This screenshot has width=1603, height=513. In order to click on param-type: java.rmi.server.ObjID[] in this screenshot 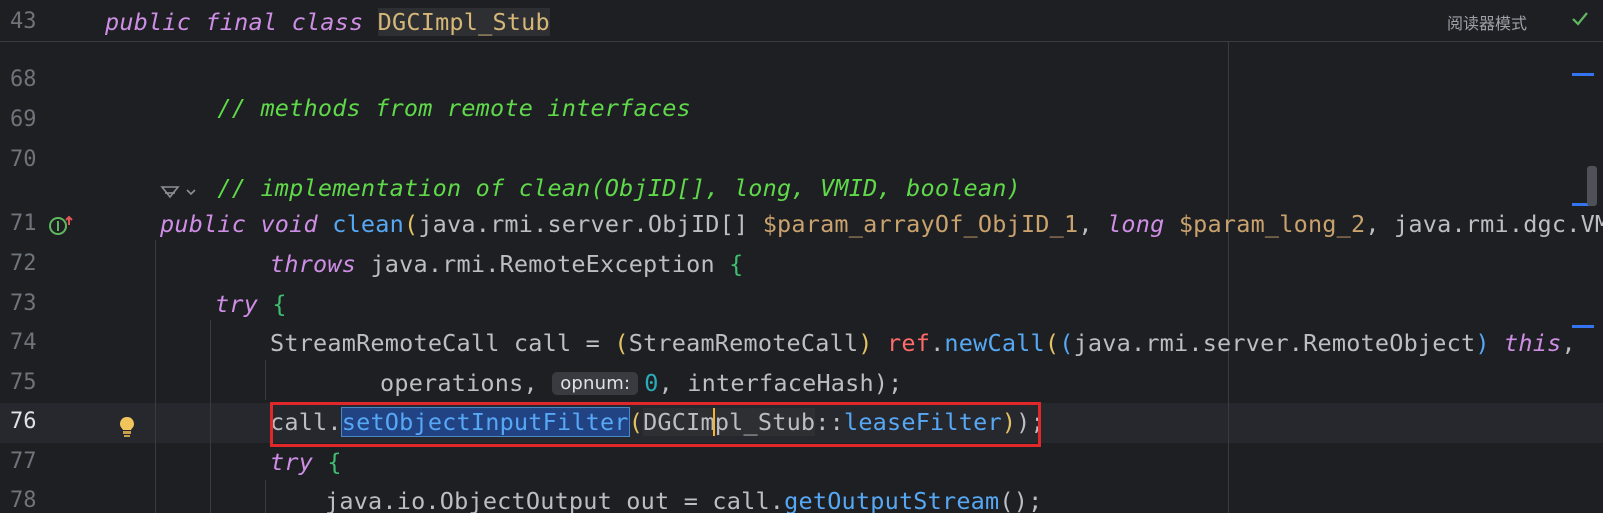, I will do `click(590, 224)`.